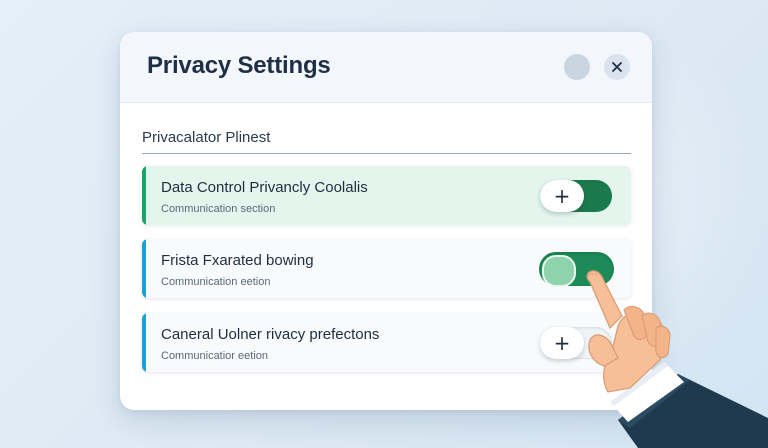 The width and height of the screenshot is (768, 448). Describe the element at coordinates (386, 153) in the screenshot. I see `section-divider` at that location.